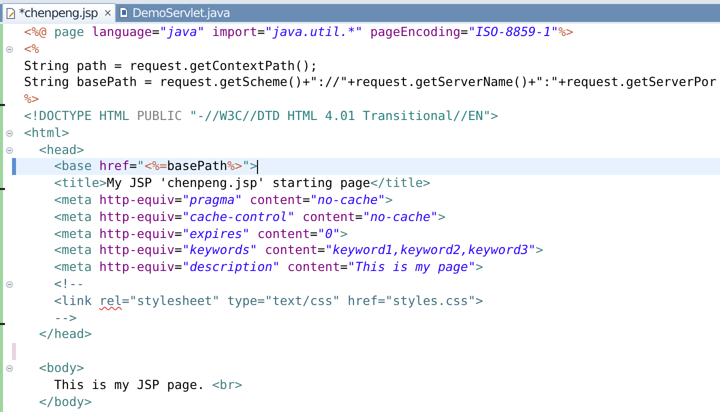 This screenshot has height=412, width=720. Describe the element at coordinates (46, 133) in the screenshot. I see `code-line: <html>` at that location.